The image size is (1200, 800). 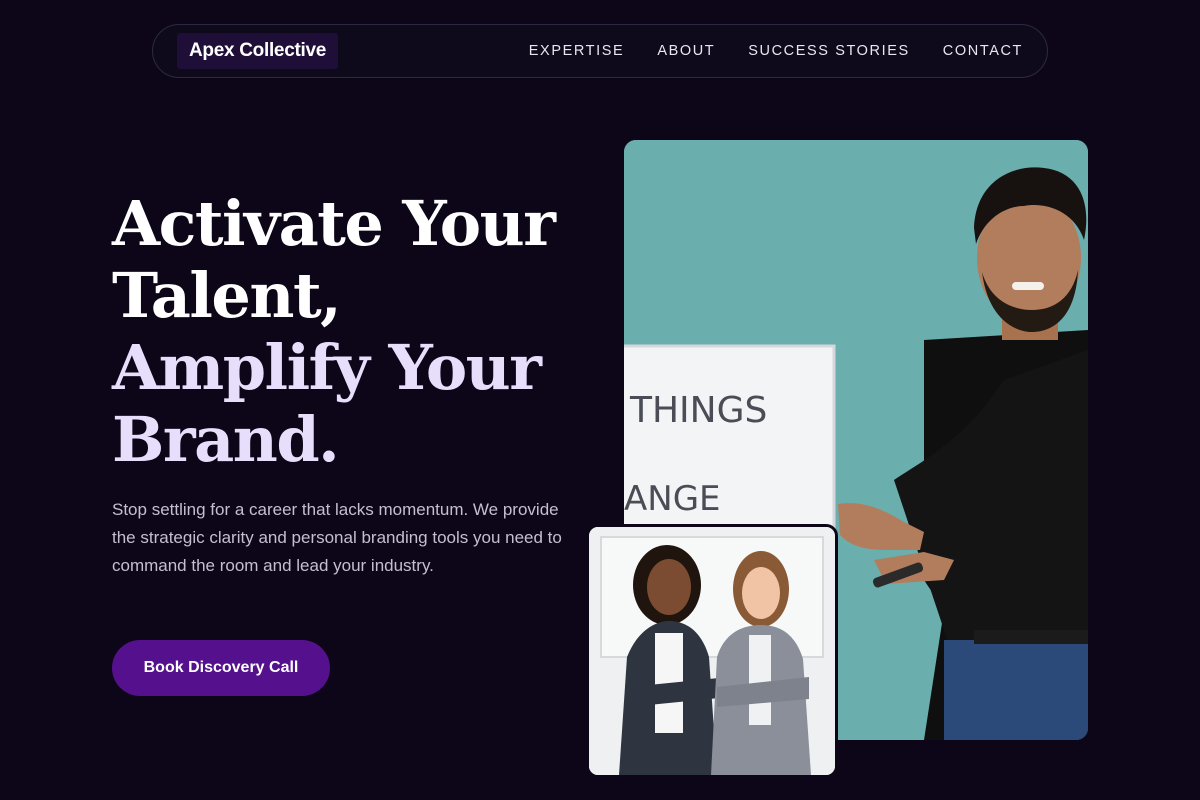 What do you see at coordinates (221, 668) in the screenshot?
I see `book-discovery-call-button: Book Discovery Call` at bounding box center [221, 668].